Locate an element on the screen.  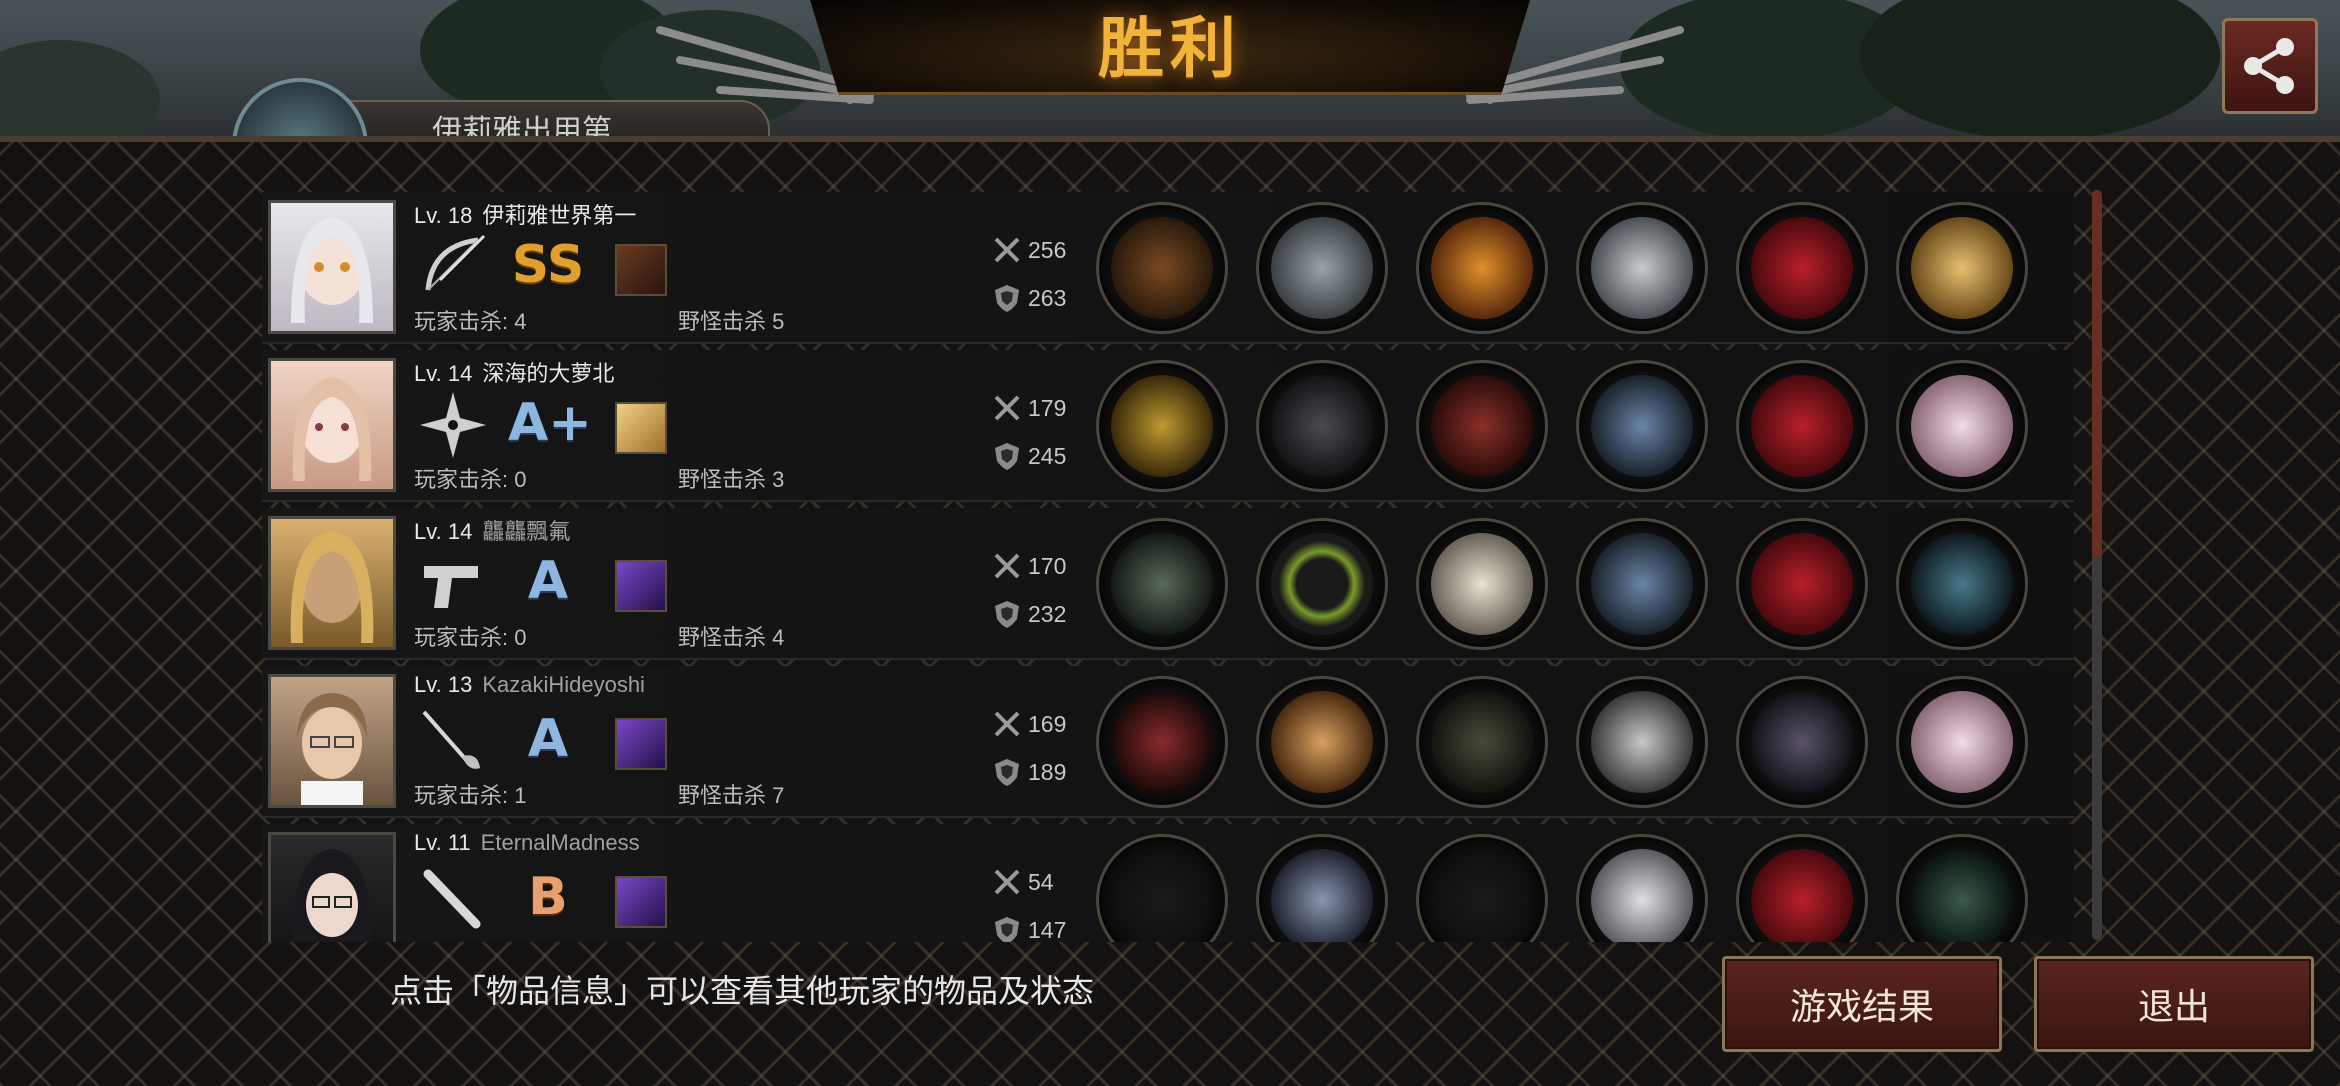
grade-badge: B is located at coordinates (548, 897).